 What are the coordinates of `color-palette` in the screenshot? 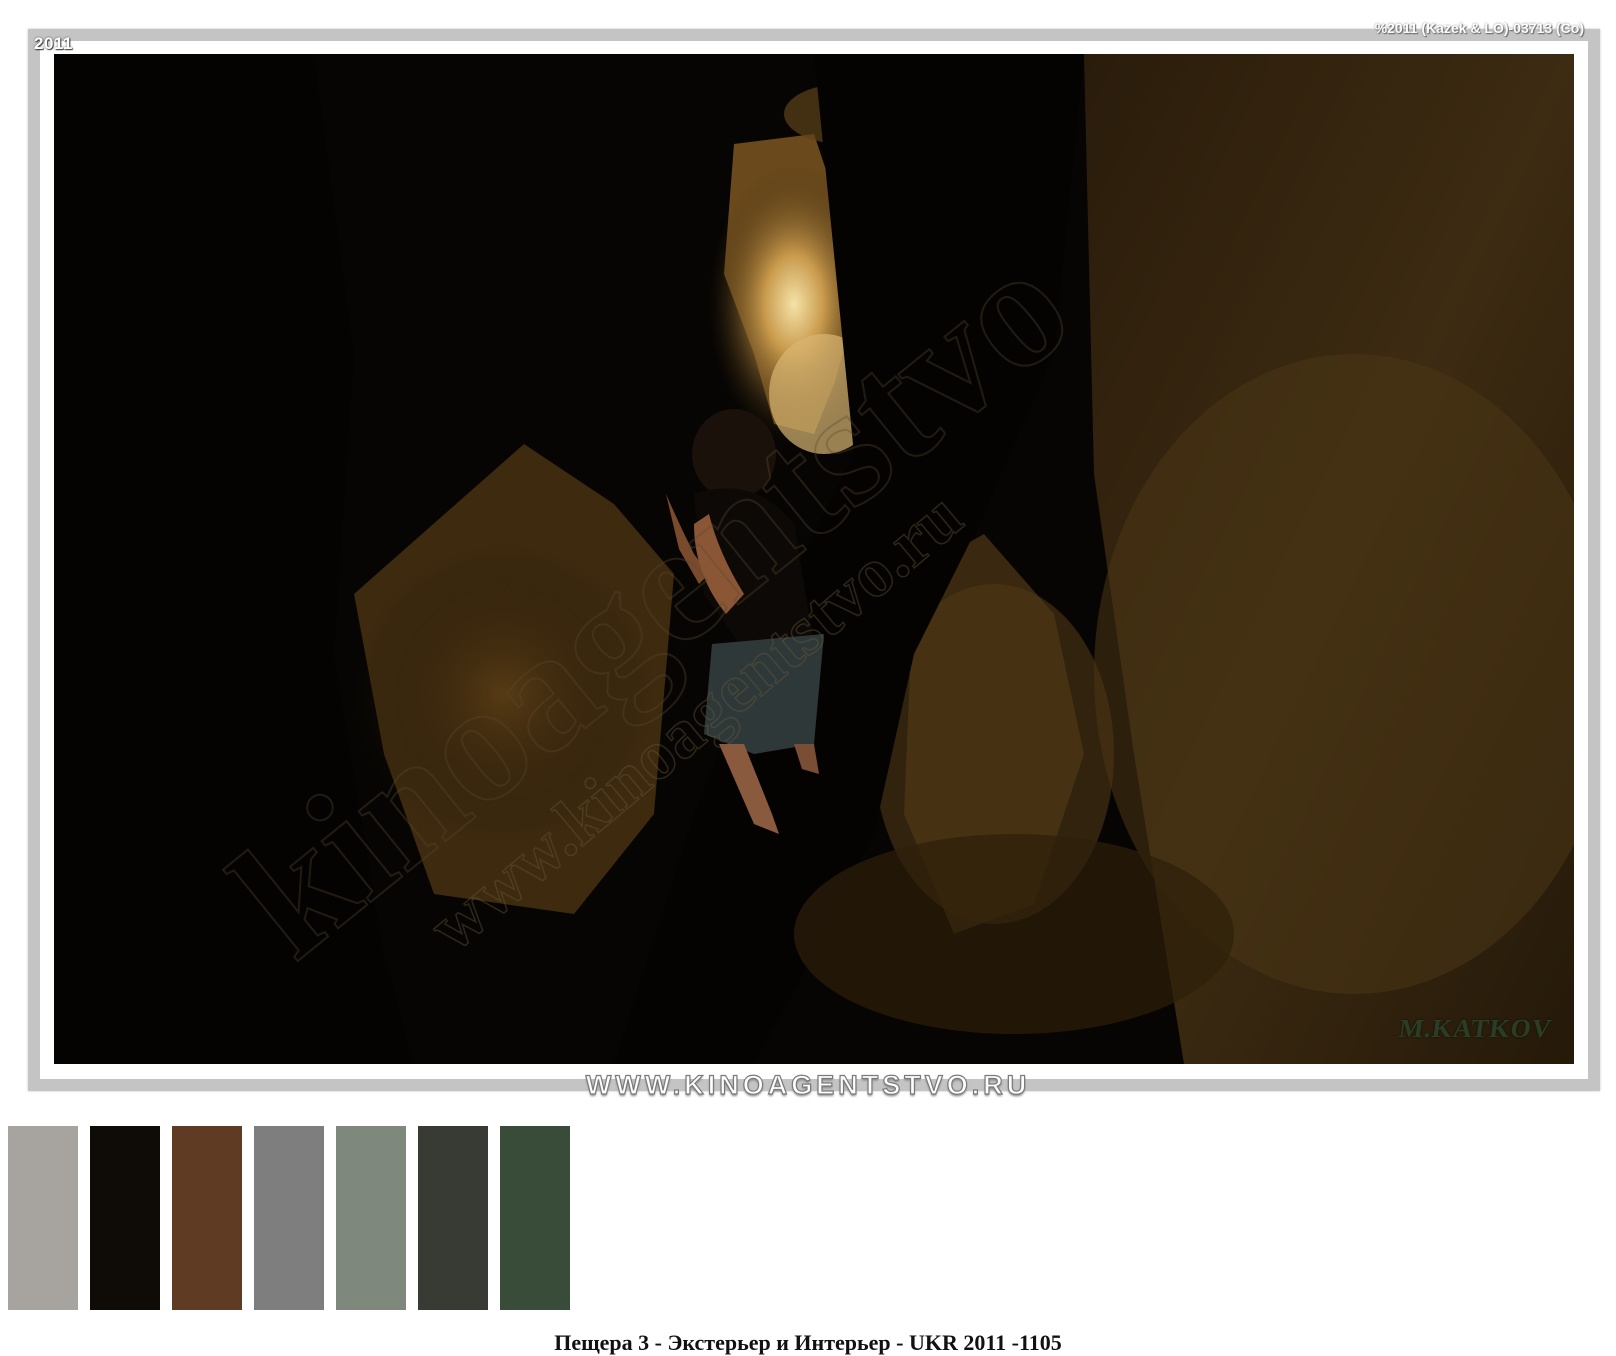 It's located at (289, 1218).